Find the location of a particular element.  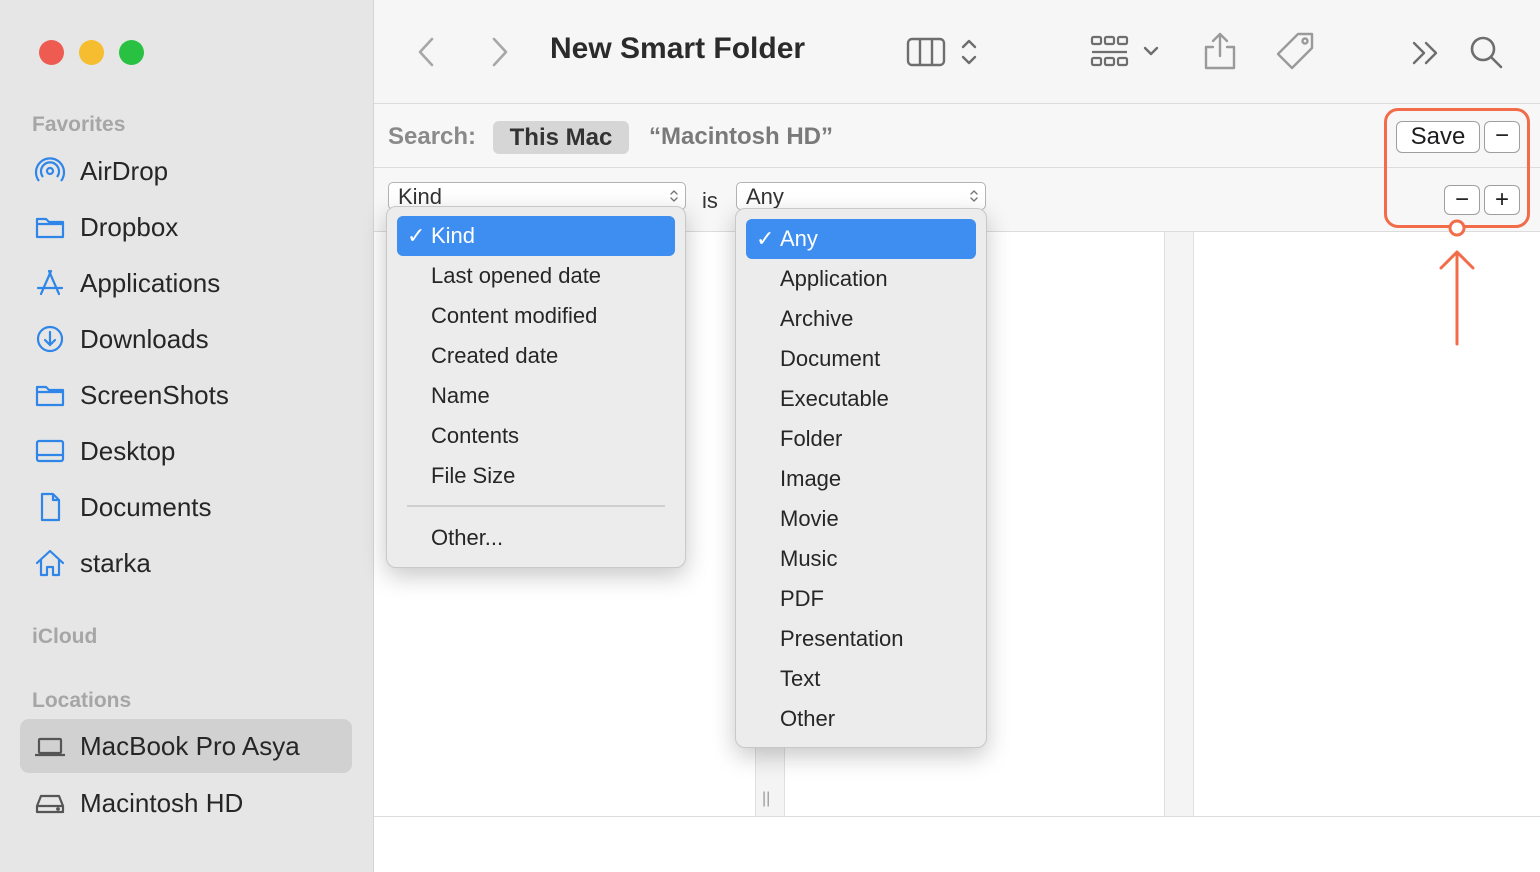

menu-item-label: Application is located at coordinates (834, 278).